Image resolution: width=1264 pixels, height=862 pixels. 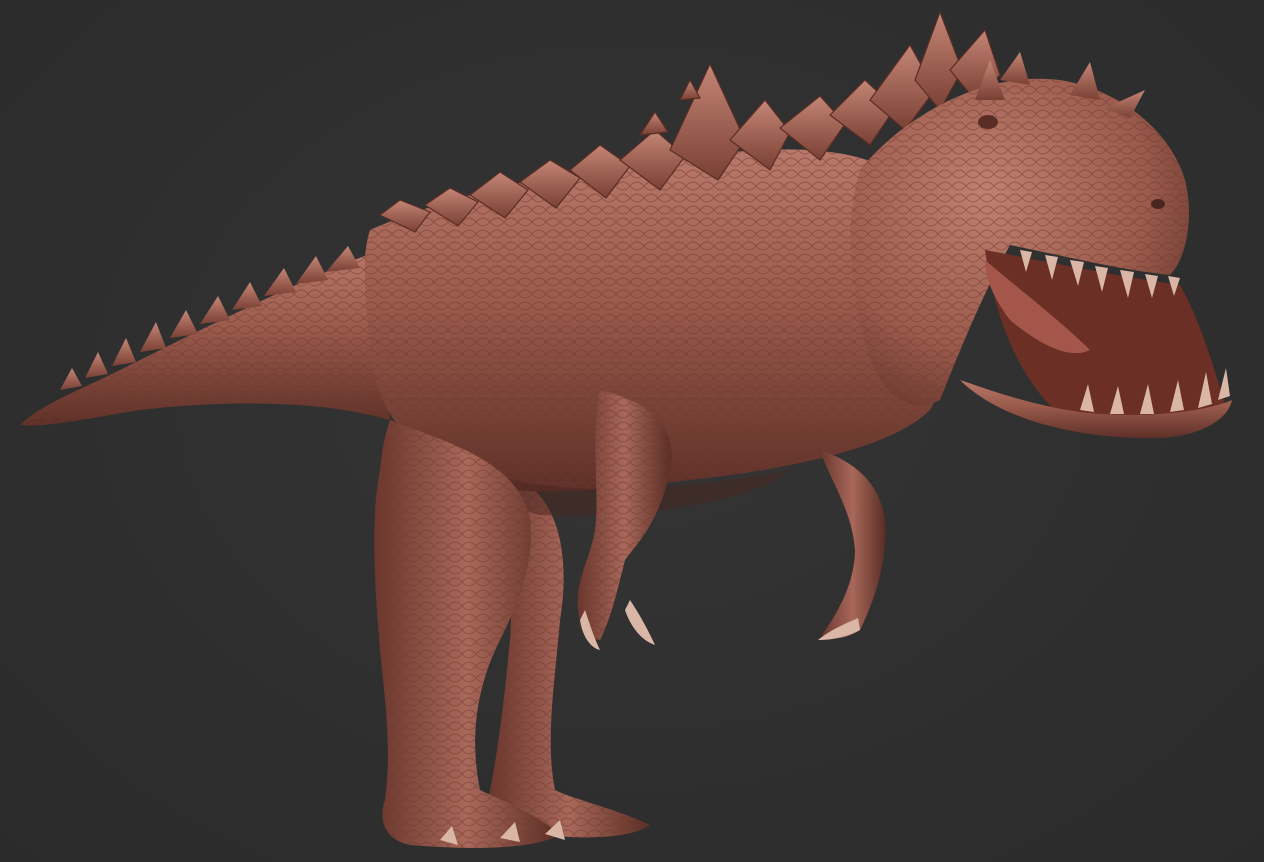 What do you see at coordinates (852, 545) in the screenshot?
I see `arm-back` at bounding box center [852, 545].